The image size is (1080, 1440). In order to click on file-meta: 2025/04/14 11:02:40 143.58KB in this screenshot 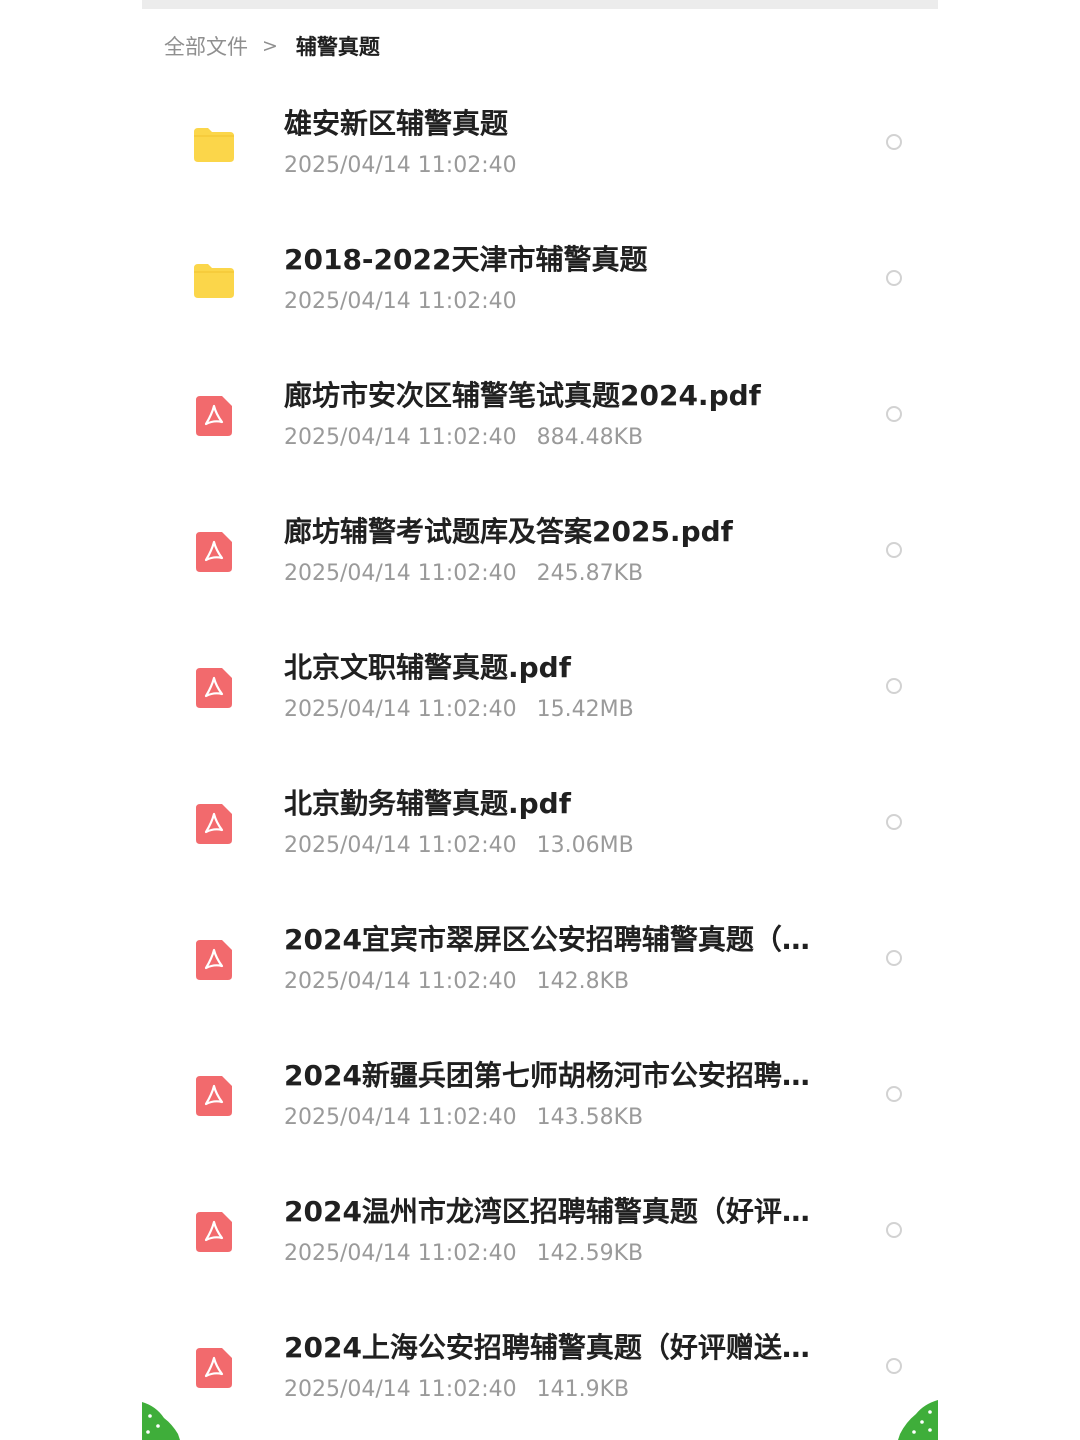, I will do `click(463, 1118)`.